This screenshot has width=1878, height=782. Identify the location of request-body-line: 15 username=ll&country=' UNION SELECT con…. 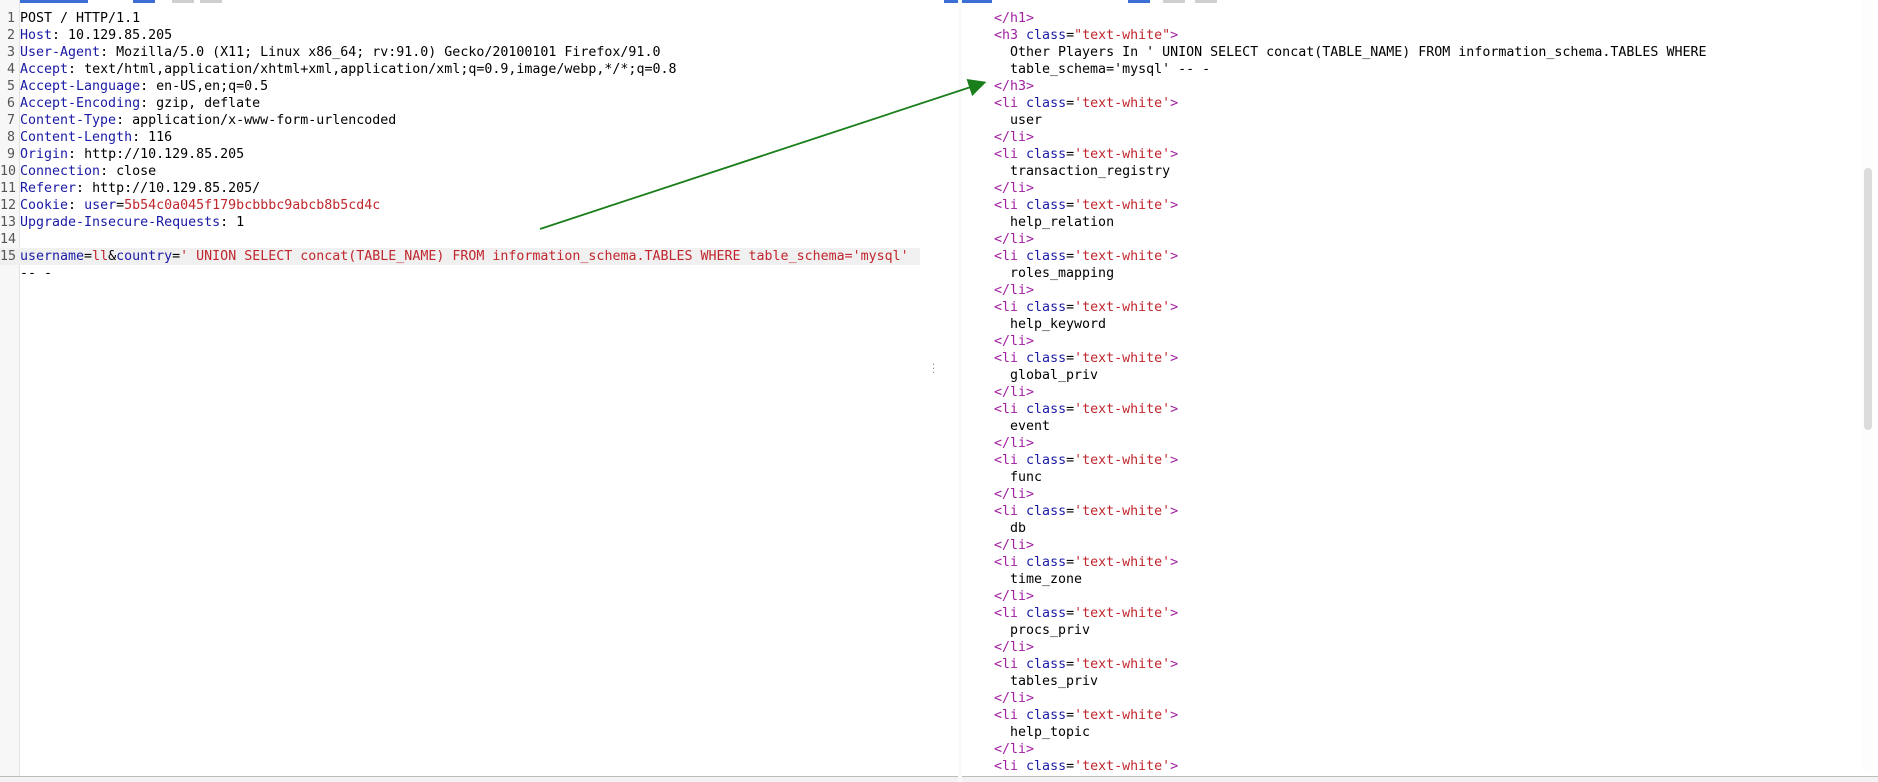
(460, 256).